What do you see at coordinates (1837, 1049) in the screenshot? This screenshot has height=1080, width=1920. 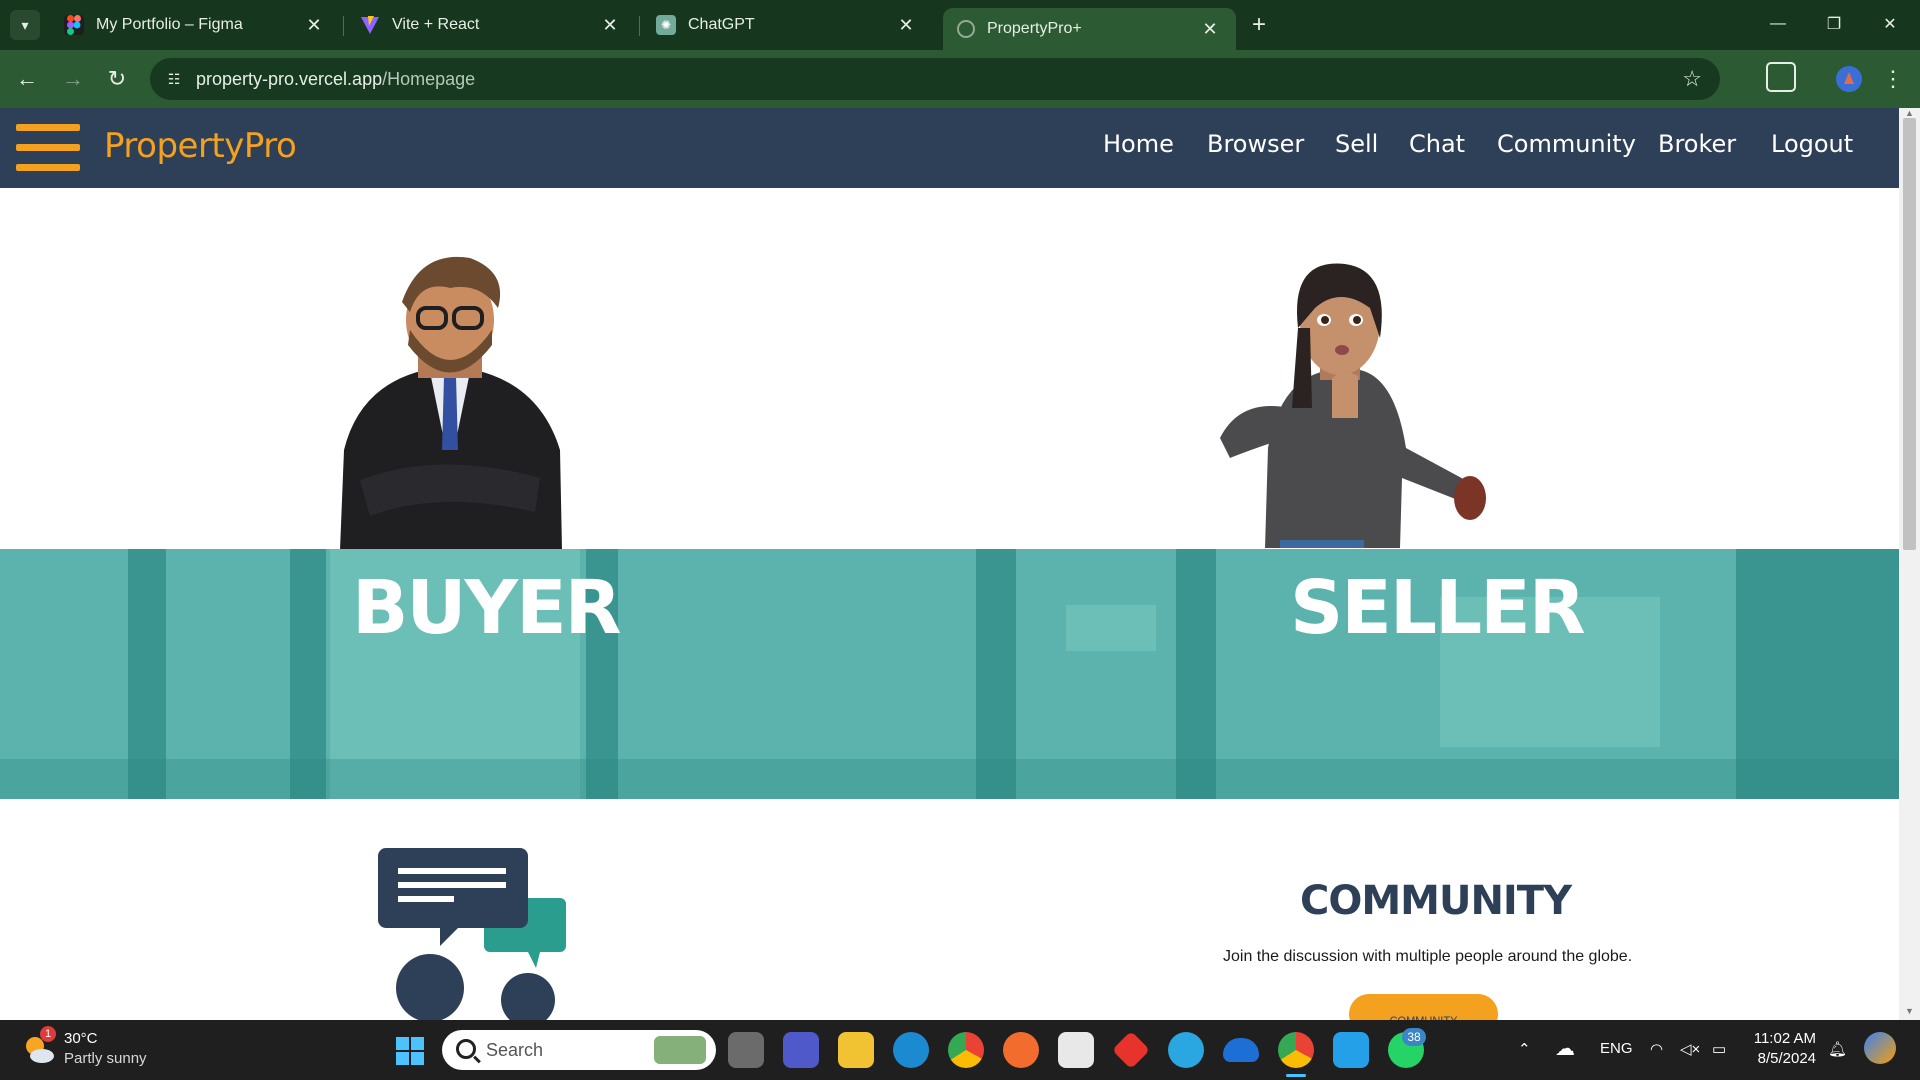 I see `notification-bell-icon: 🔔︎` at bounding box center [1837, 1049].